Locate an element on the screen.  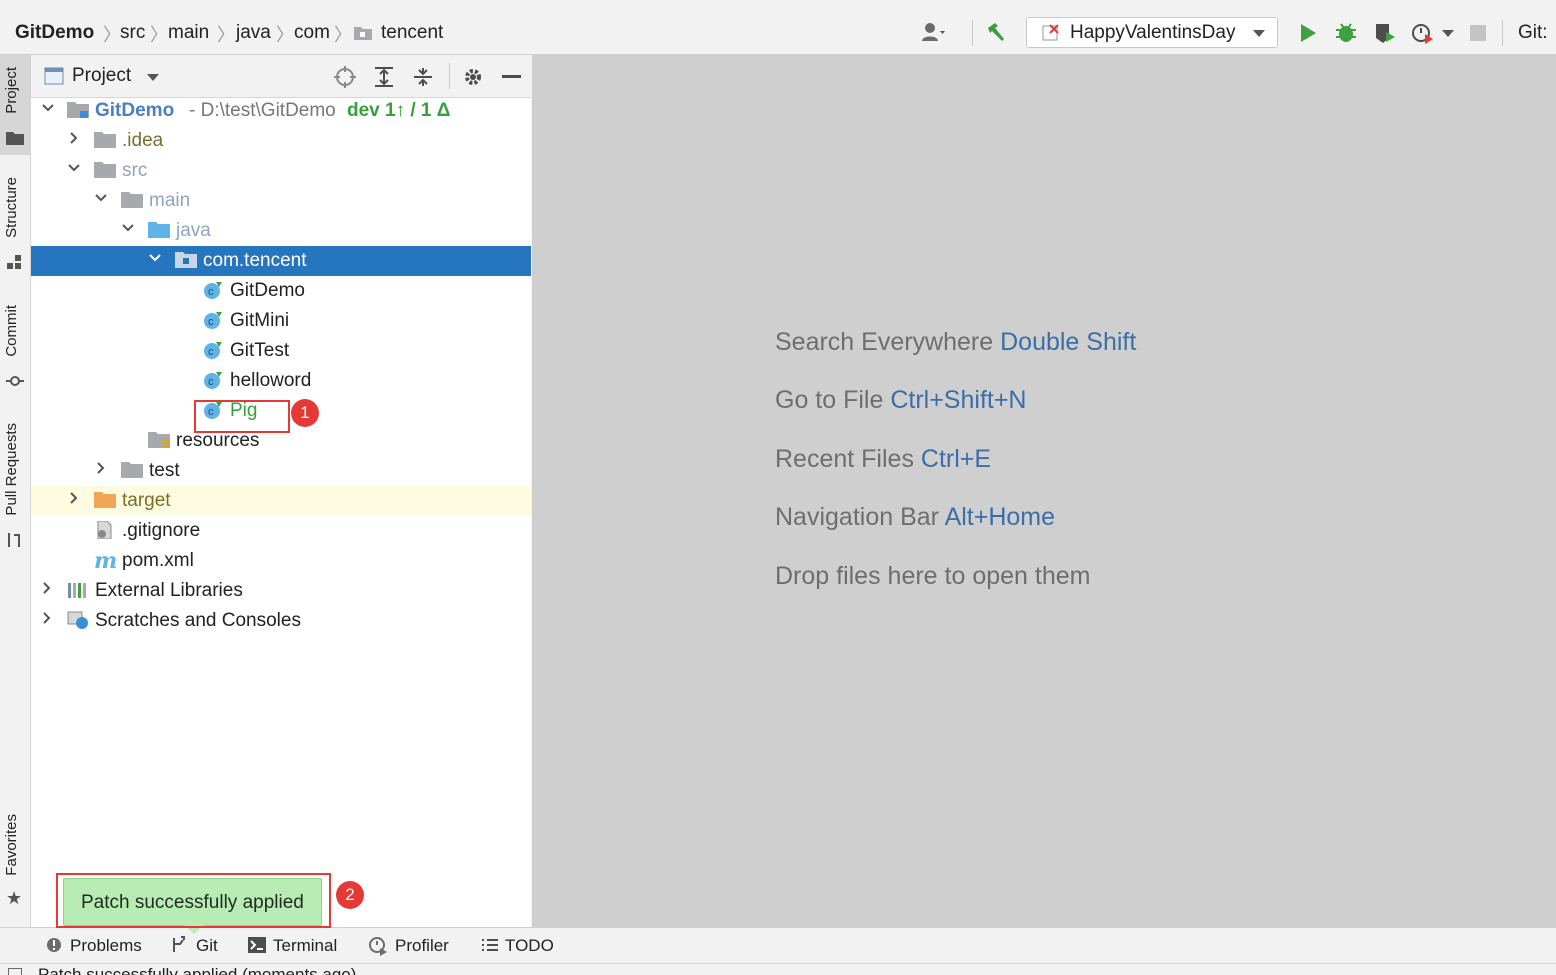
hint-drop-files: Drop files here to open them is located at coordinates (932, 576).